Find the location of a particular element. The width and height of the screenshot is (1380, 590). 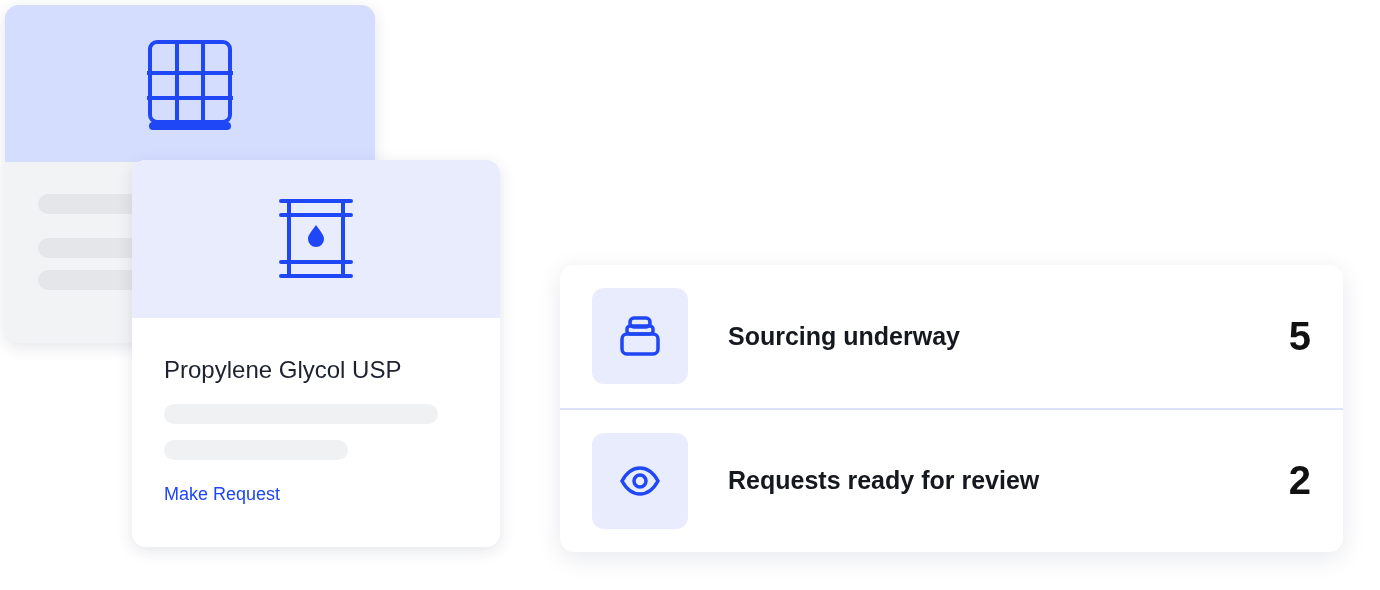

jar-icon is located at coordinates (640, 336).